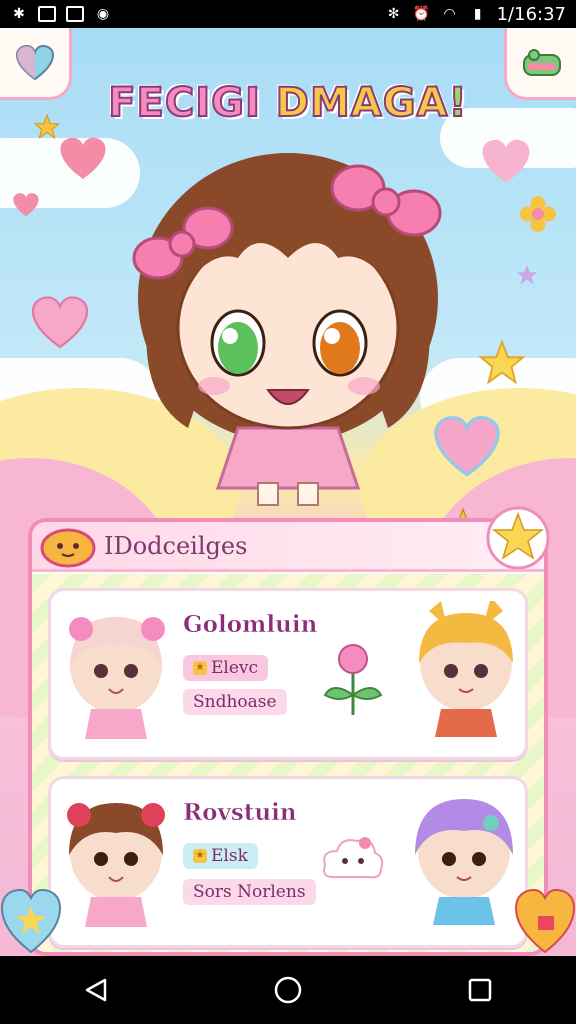 The image size is (576, 1024). Describe the element at coordinates (34, 62) in the screenshot. I see `heart-icon` at that location.